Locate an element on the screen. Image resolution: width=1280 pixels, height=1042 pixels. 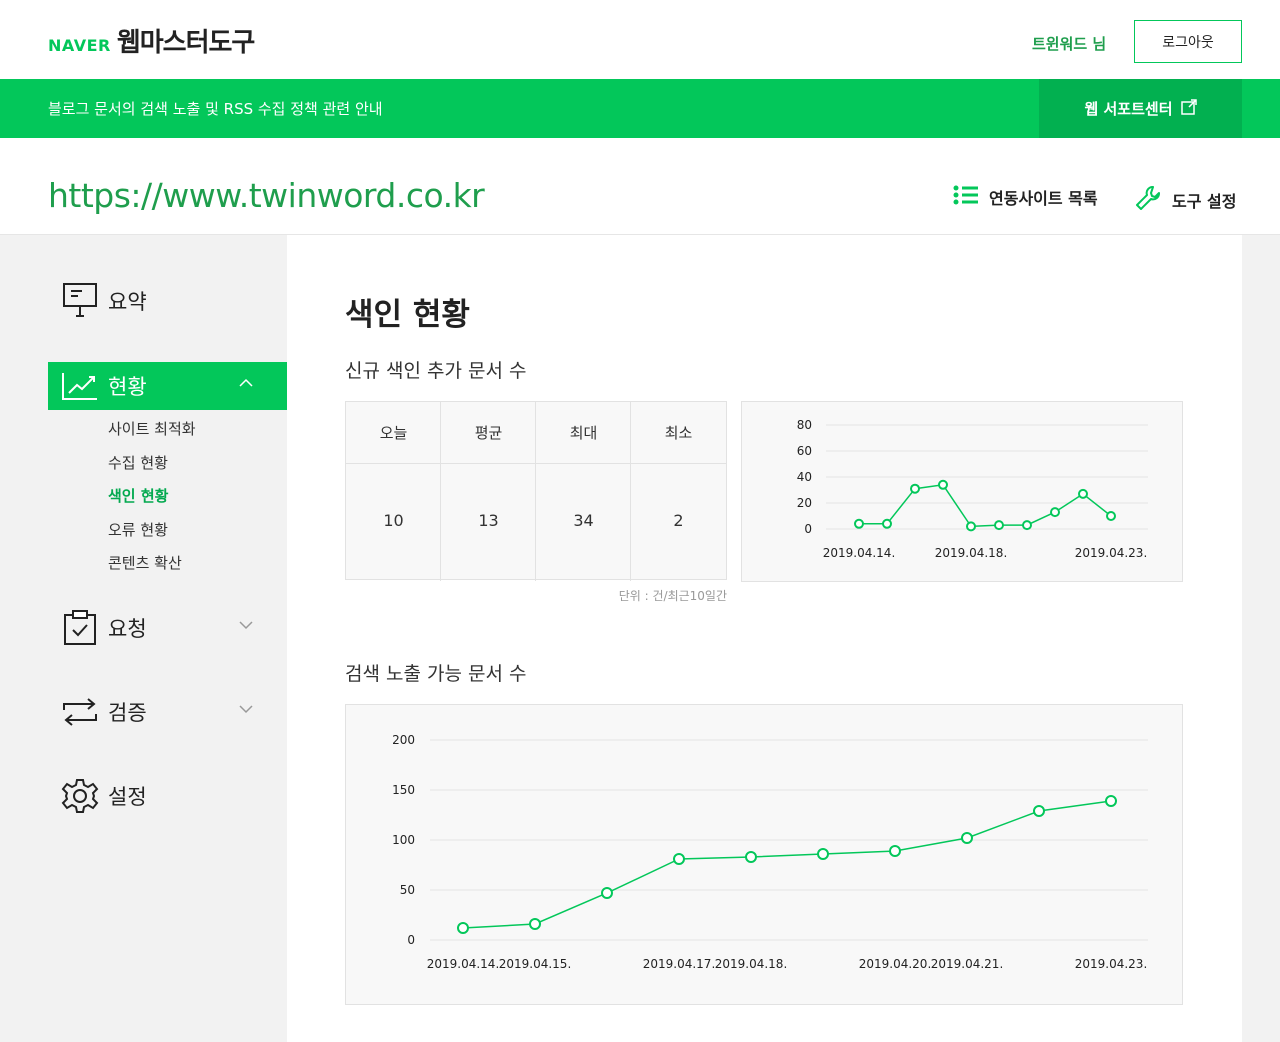
x-tick-label: 2019.04.20. is located at coordinates (895, 964).